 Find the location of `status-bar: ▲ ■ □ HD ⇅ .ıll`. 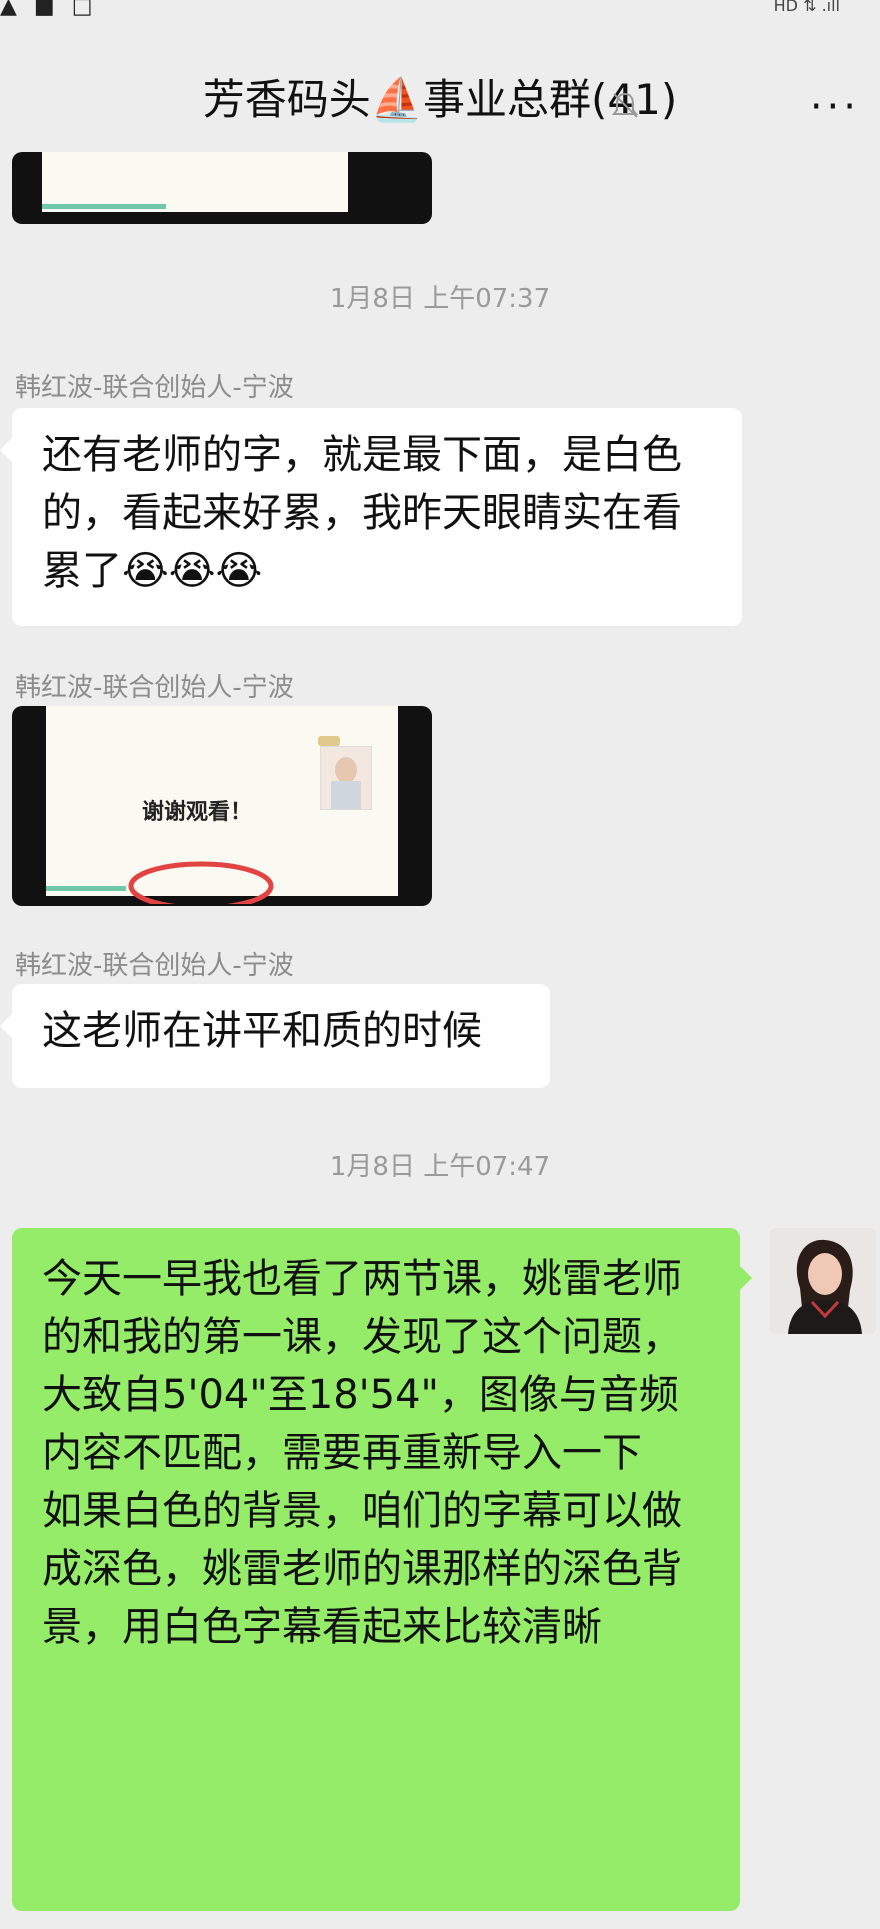

status-bar: ▲ ■ □ HD ⇅ .ıll is located at coordinates (440, 11).